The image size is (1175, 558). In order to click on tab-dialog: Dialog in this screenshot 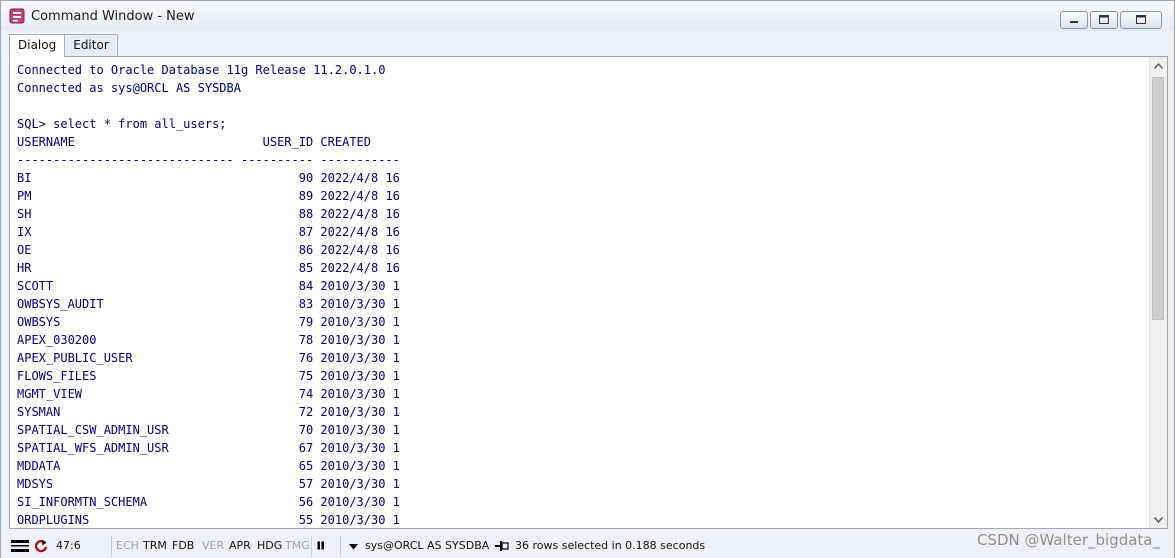, I will do `click(37, 45)`.